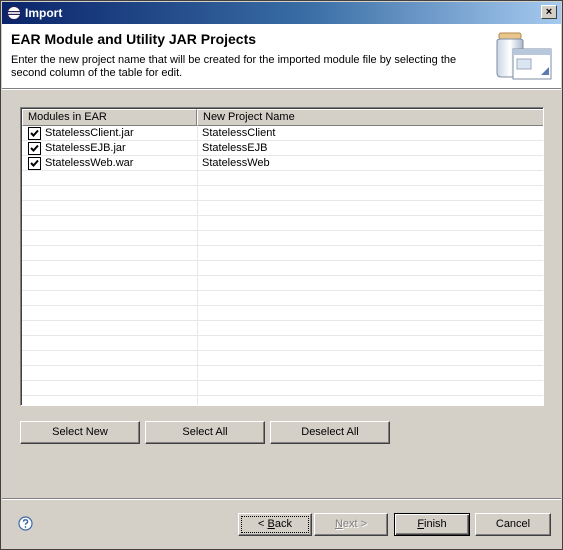 This screenshot has height=550, width=563. What do you see at coordinates (263, 524) in the screenshot?
I see `back-button-prefix: <` at bounding box center [263, 524].